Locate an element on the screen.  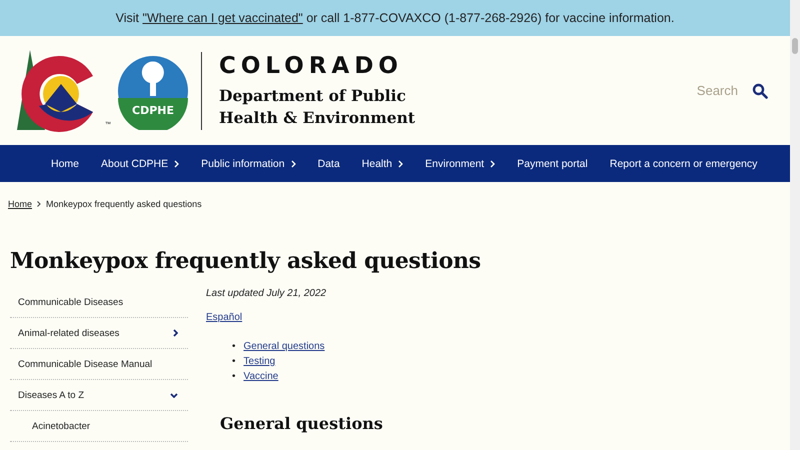
nav-link: Data is located at coordinates (329, 164).